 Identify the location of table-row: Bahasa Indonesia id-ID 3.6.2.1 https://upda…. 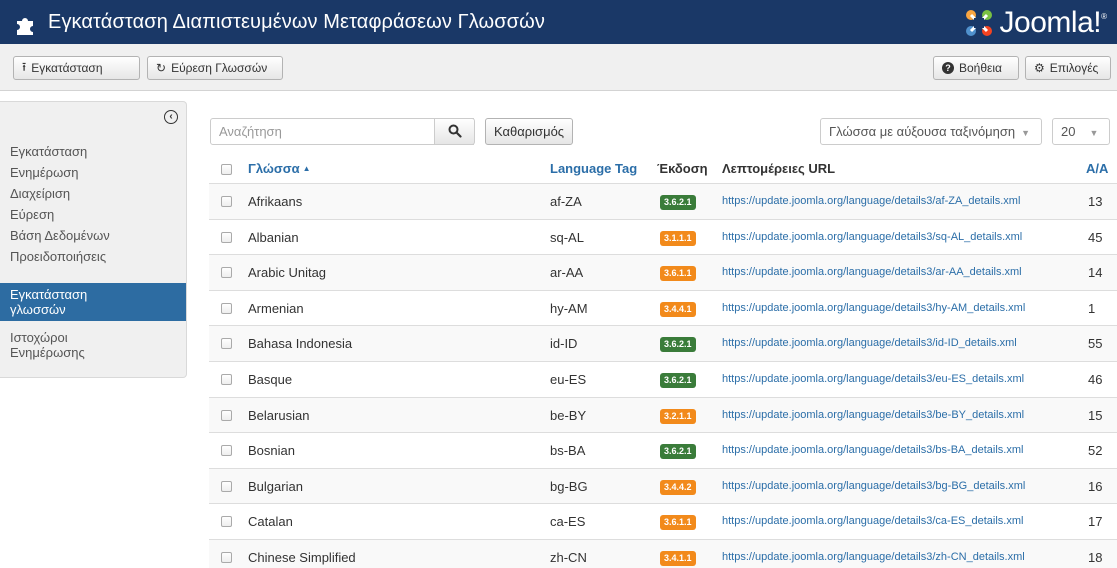
(663, 343).